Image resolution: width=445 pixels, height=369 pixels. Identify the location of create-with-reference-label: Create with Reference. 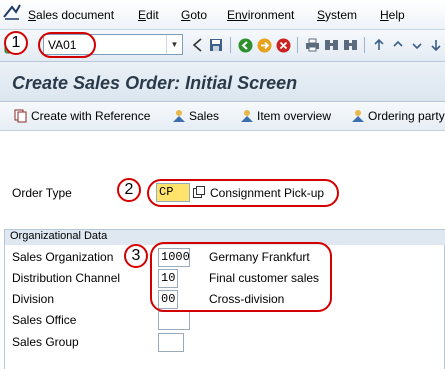
(91, 116).